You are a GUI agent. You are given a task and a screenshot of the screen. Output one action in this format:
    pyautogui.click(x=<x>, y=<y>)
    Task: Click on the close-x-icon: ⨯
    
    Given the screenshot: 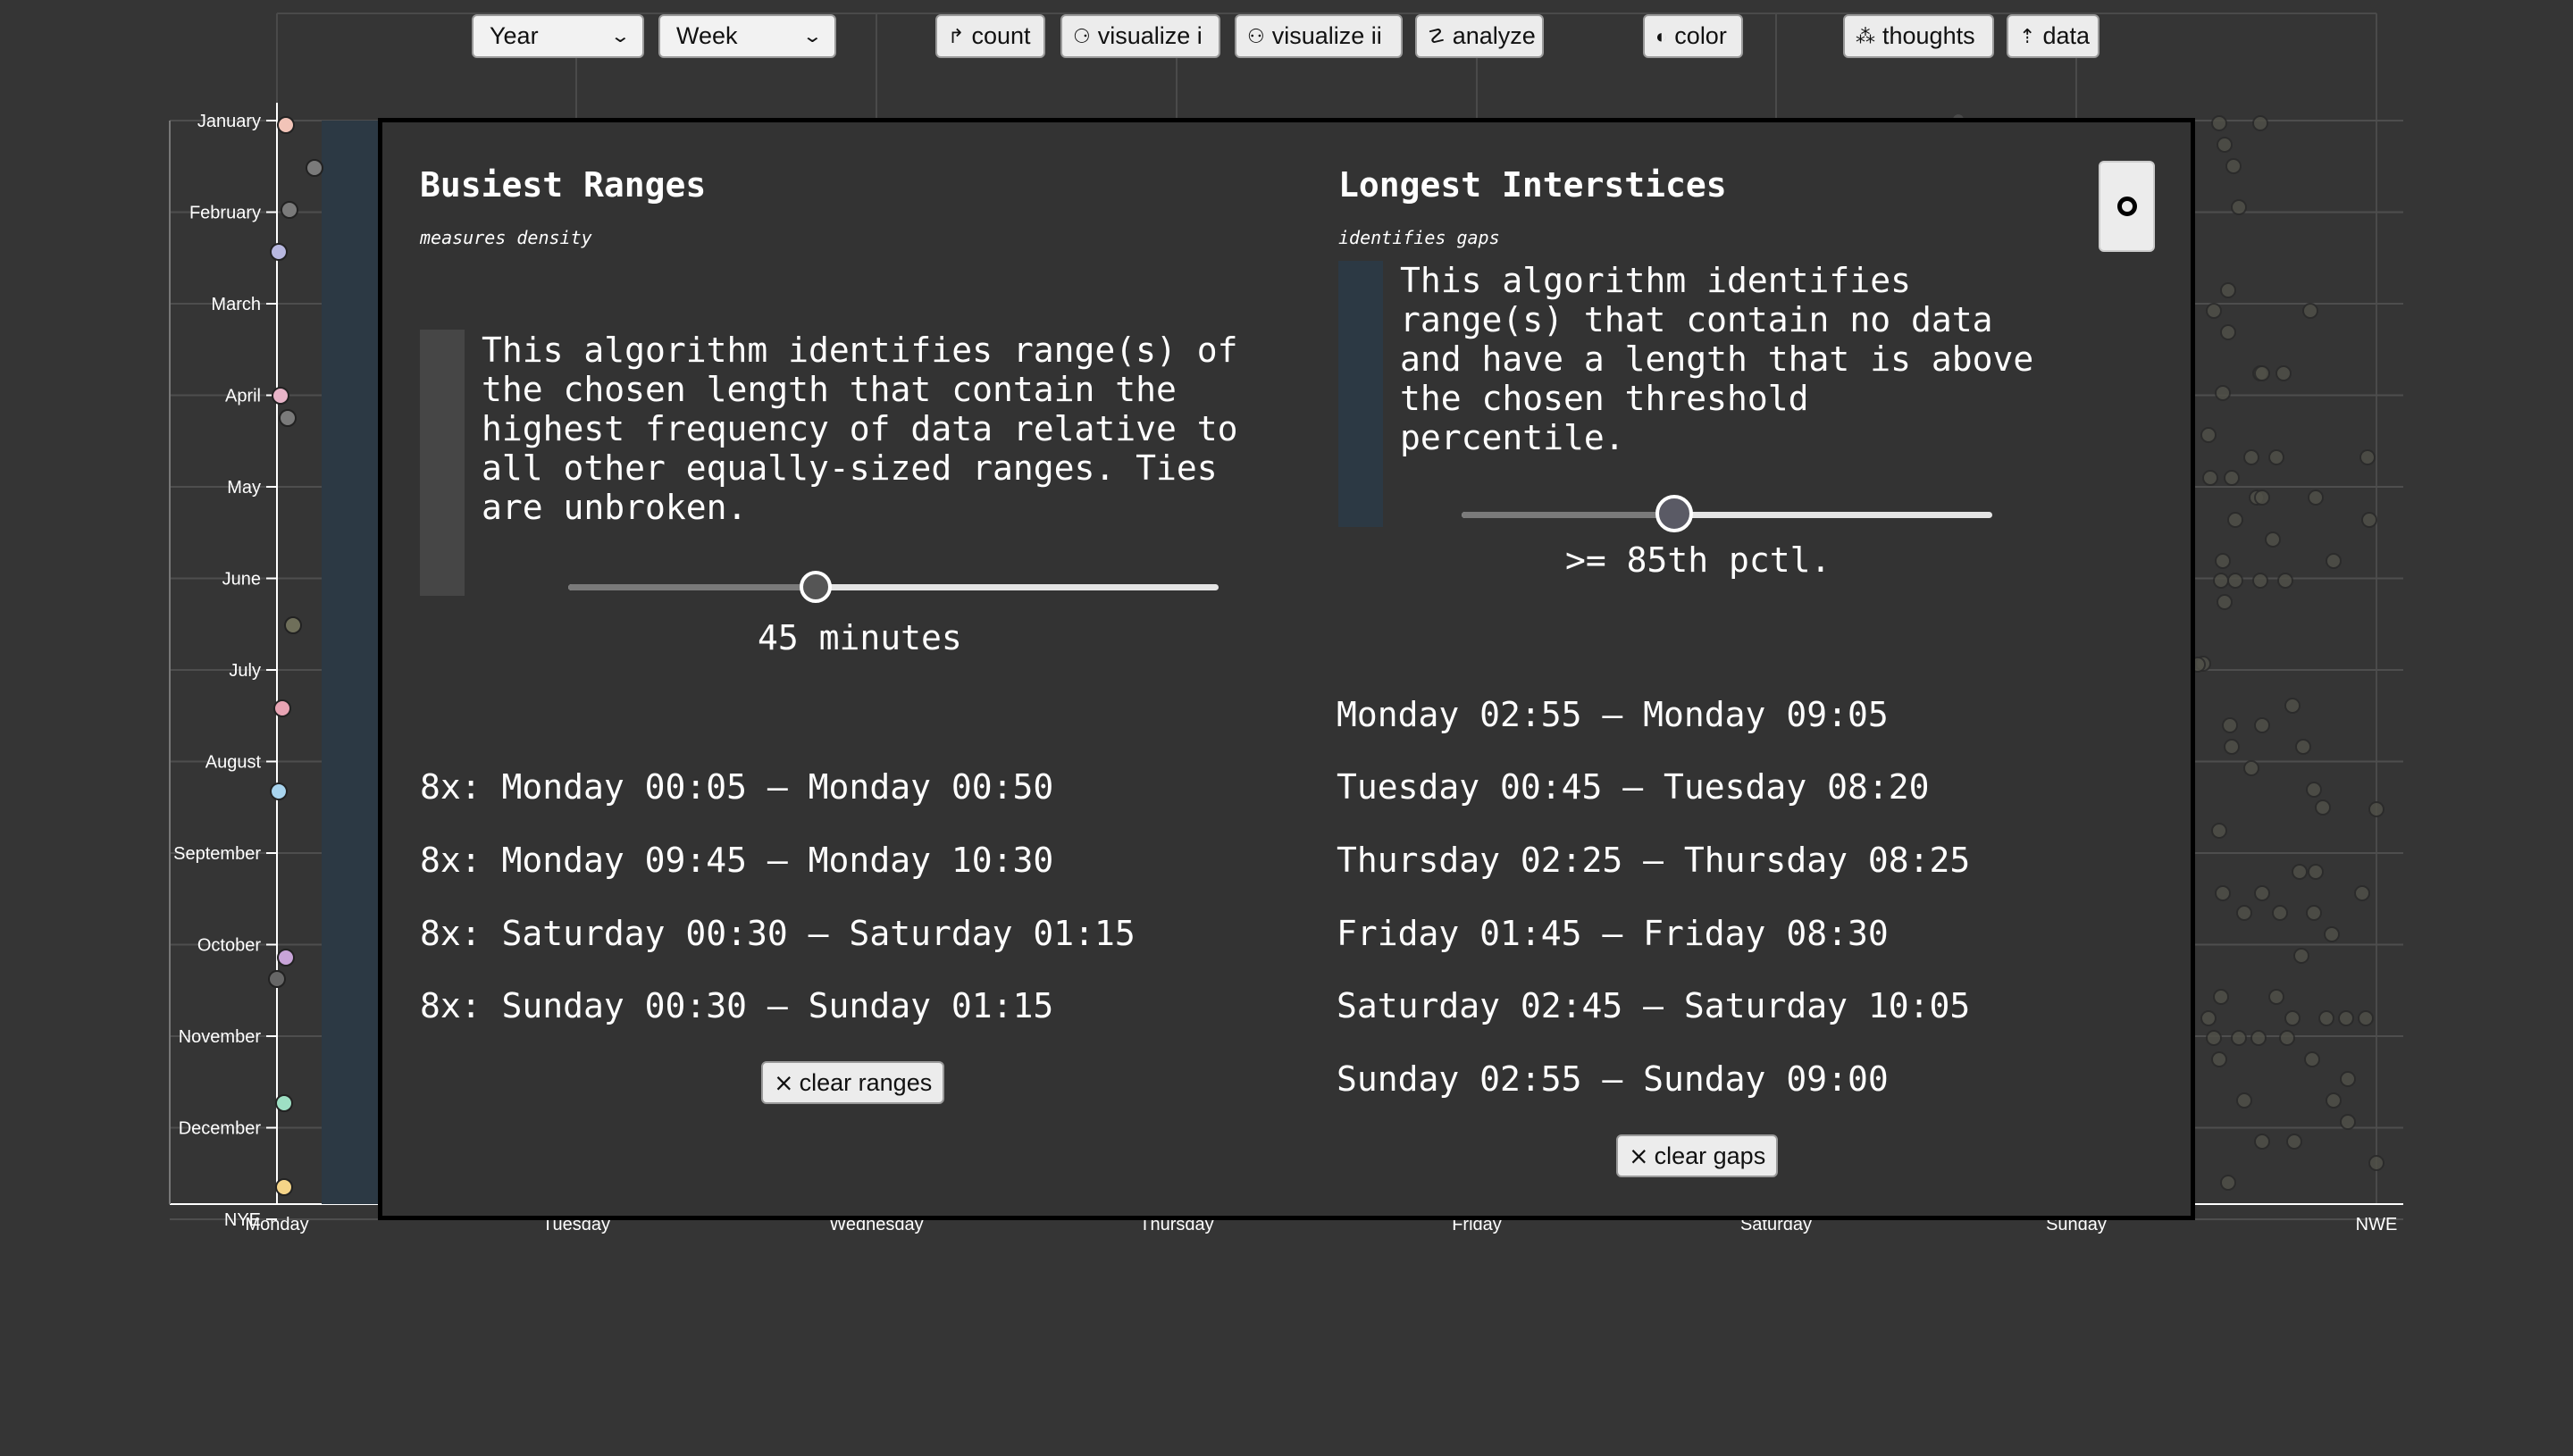 What is the action you would take?
    pyautogui.click(x=1639, y=1155)
    